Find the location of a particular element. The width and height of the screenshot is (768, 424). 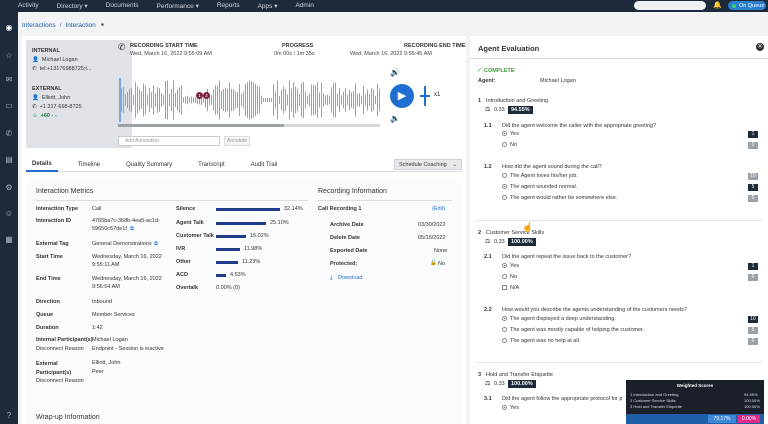

audio-waveform is located at coordinates (249, 100).